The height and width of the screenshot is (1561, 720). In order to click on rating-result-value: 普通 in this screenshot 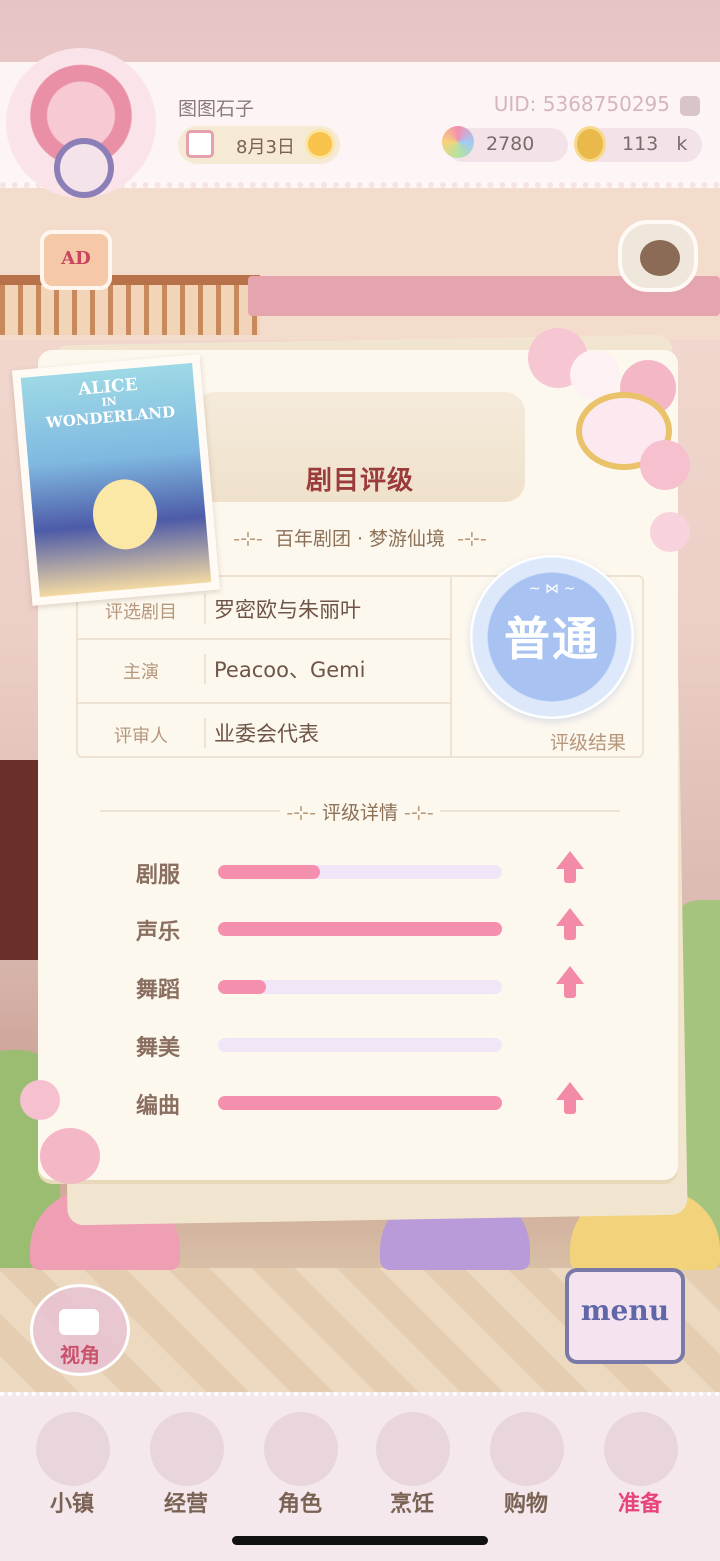, I will do `click(552, 639)`.